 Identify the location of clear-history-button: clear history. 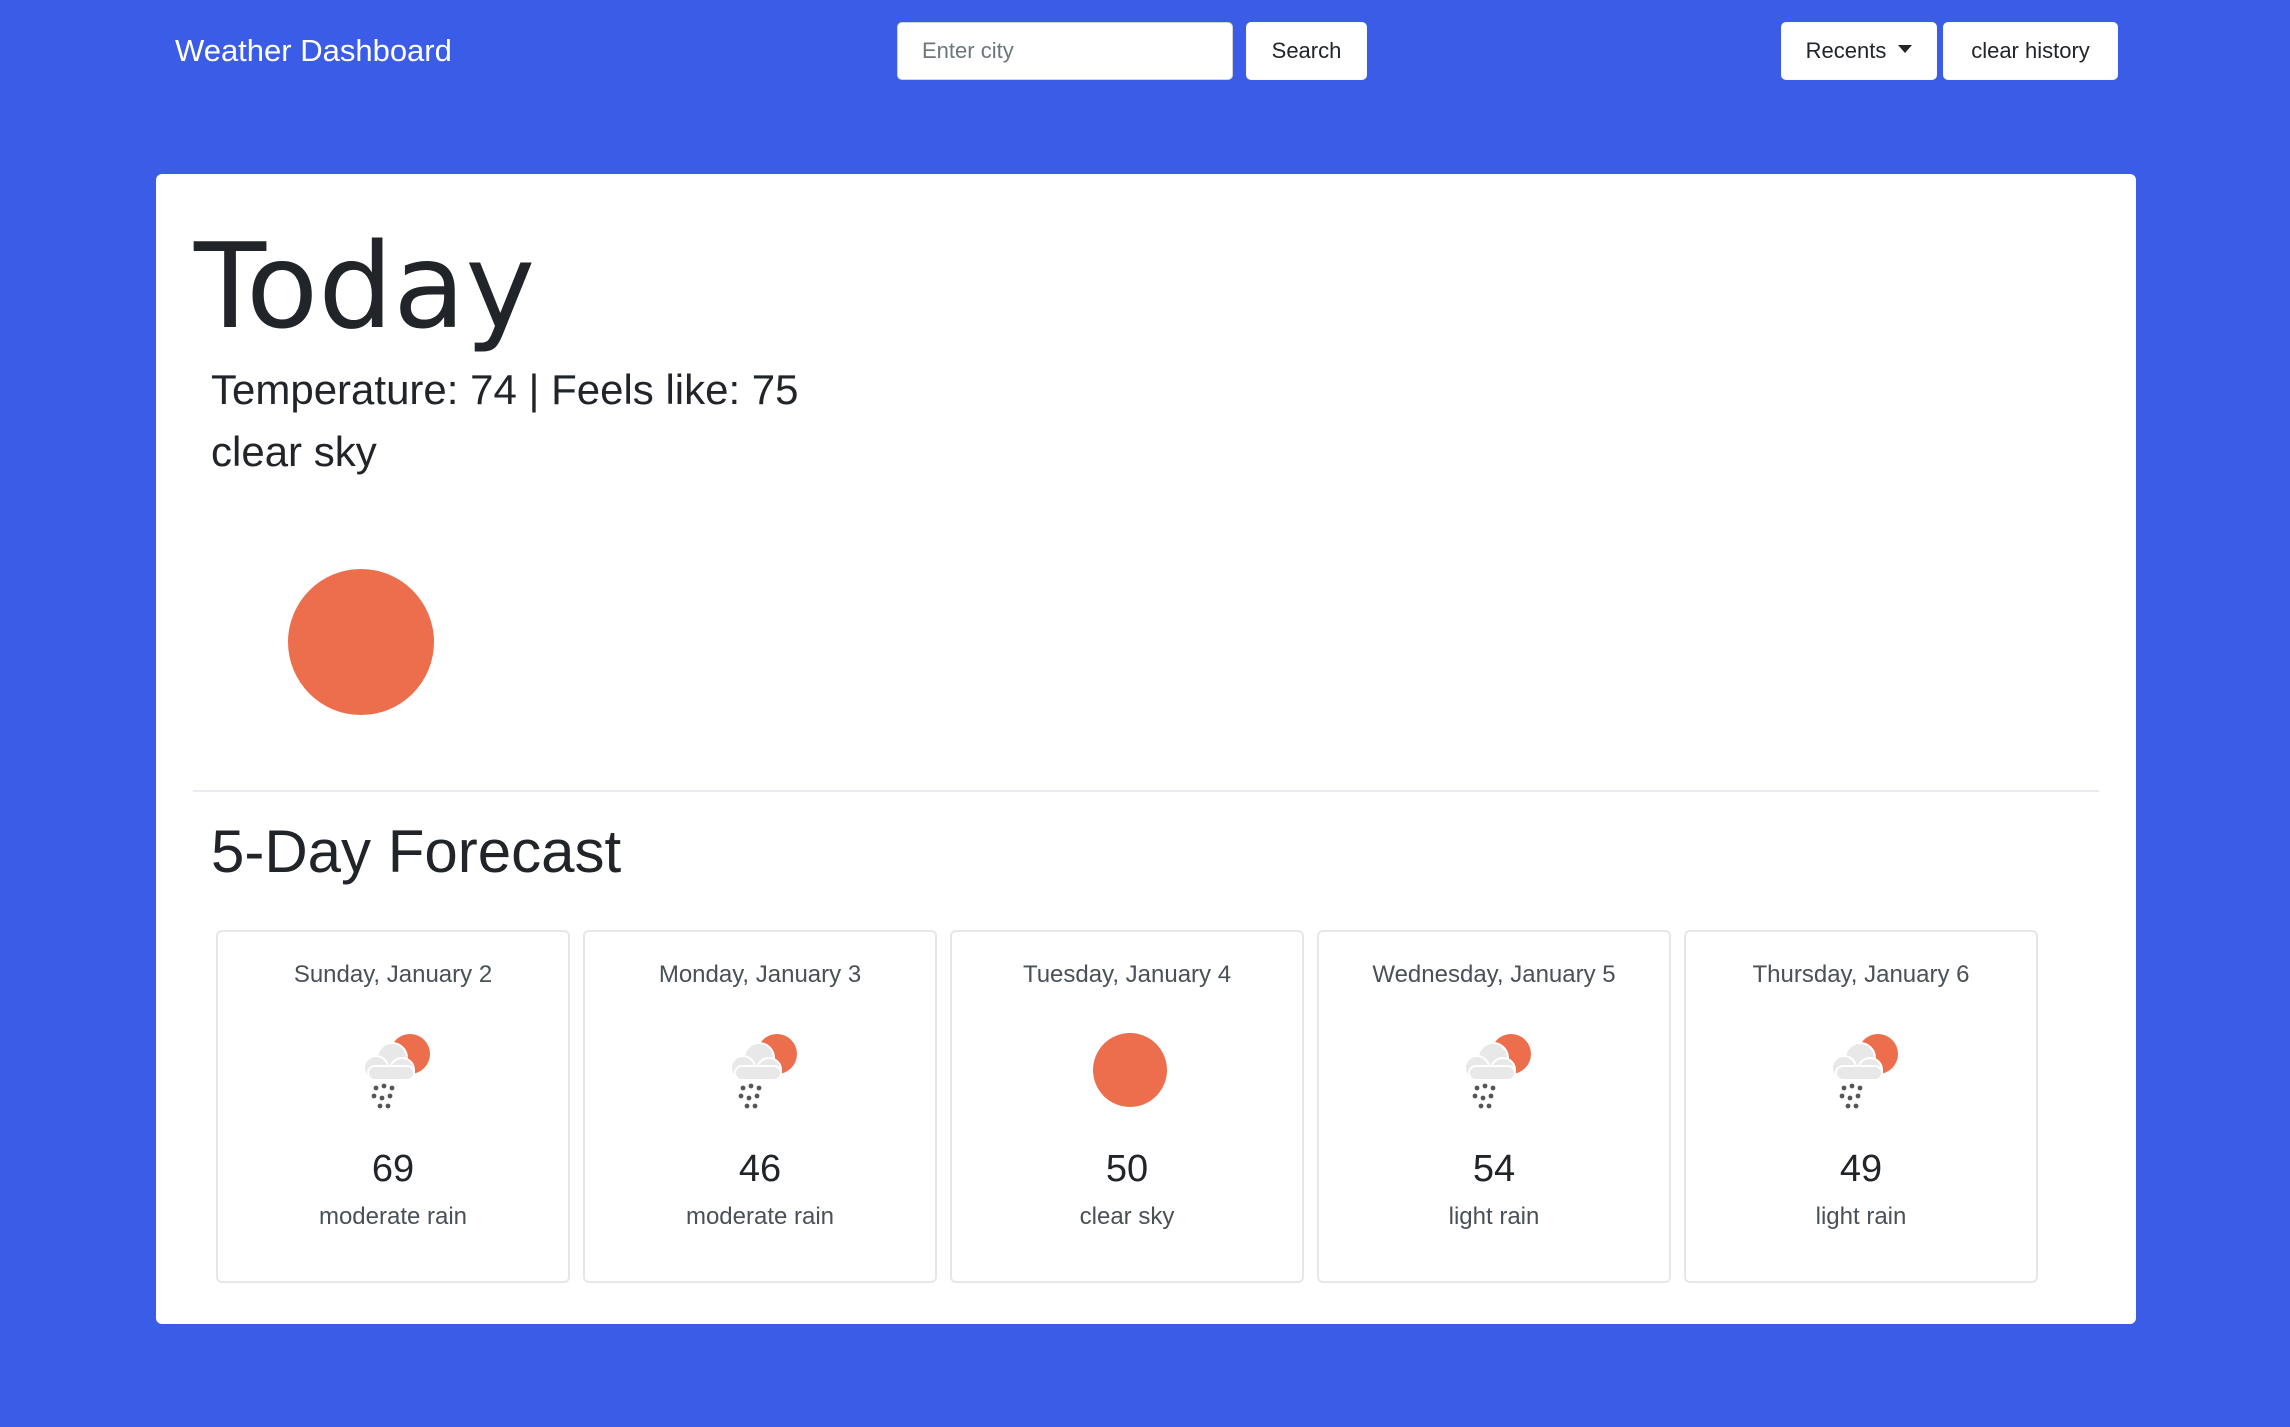
(2030, 51).